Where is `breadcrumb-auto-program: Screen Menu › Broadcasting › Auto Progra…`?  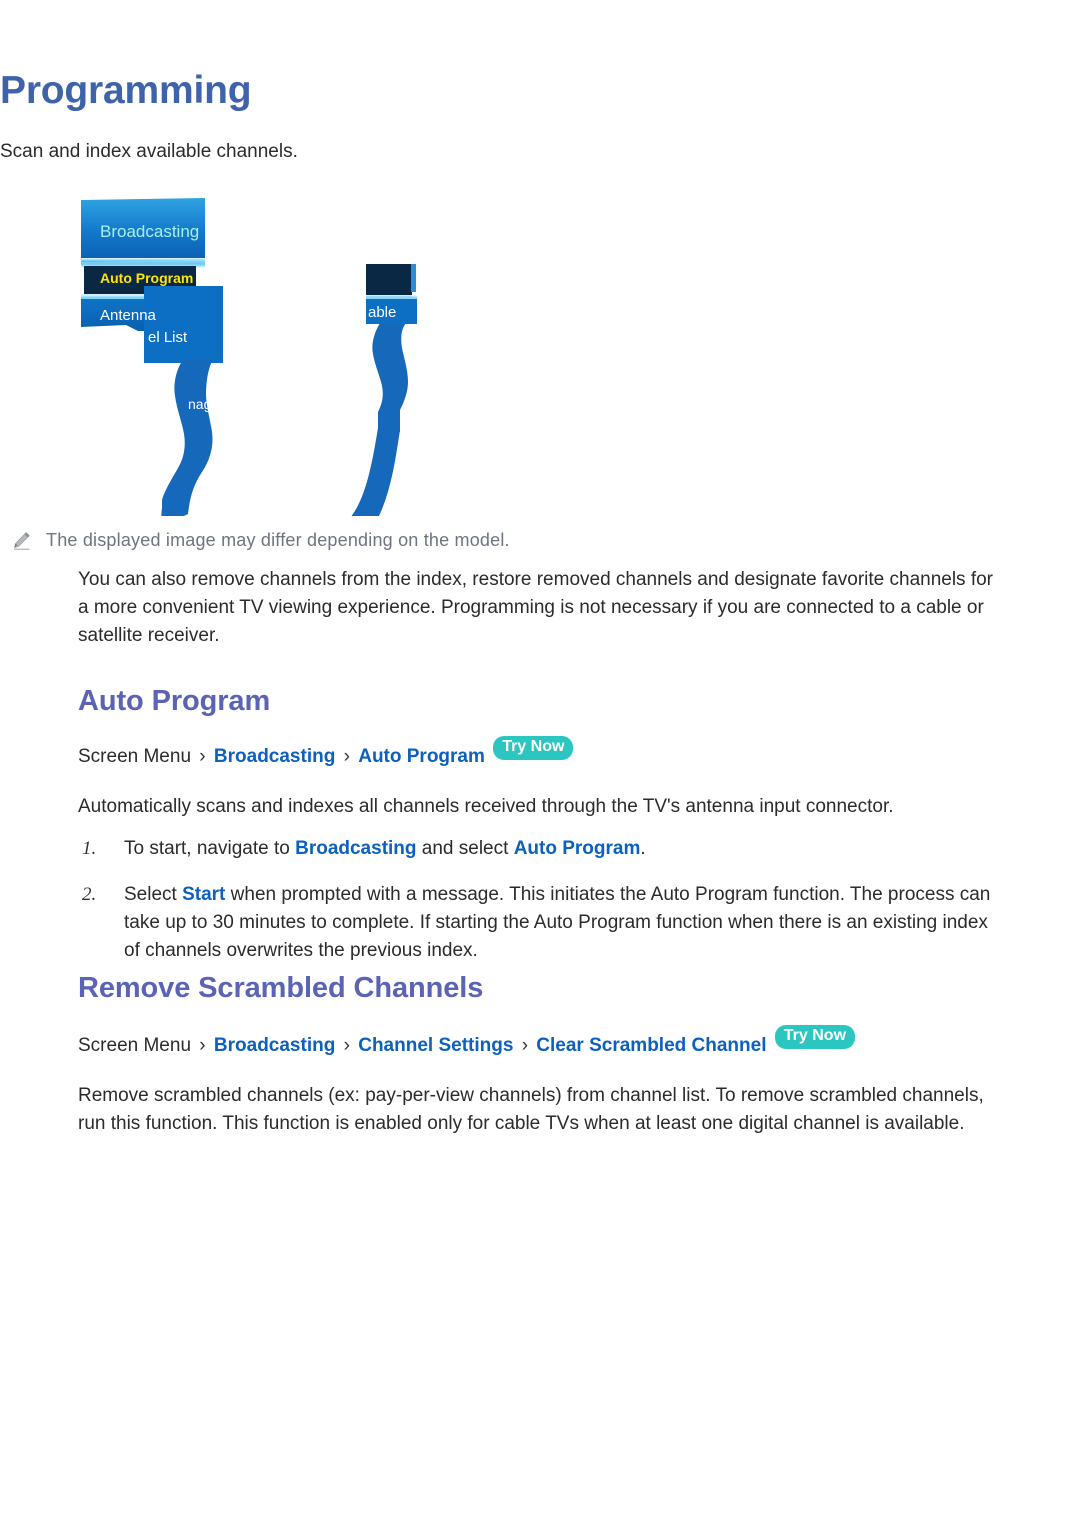 breadcrumb-auto-program: Screen Menu › Broadcasting › Auto Progra… is located at coordinates (543, 753).